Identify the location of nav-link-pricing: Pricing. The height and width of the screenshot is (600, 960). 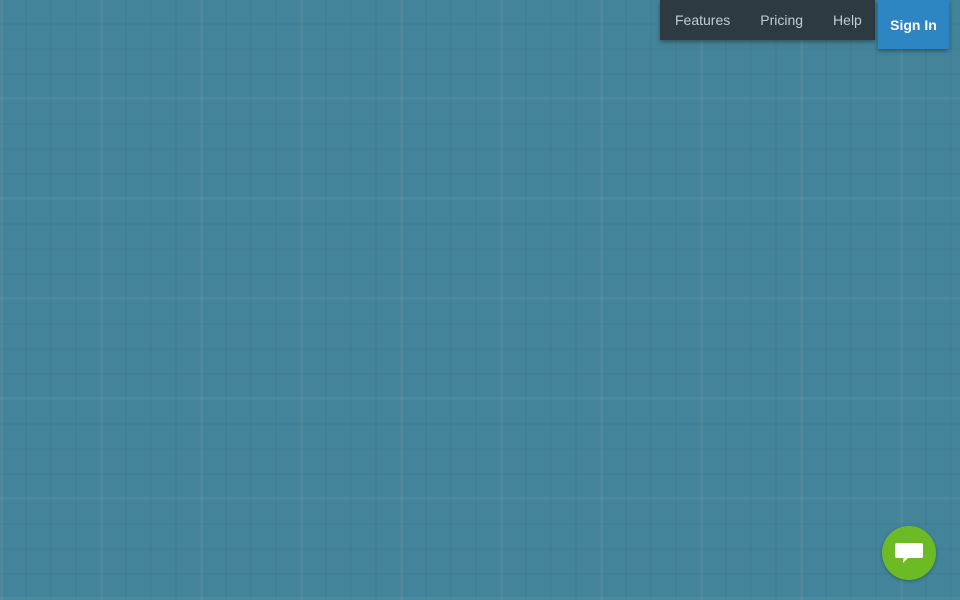
(766, 20).